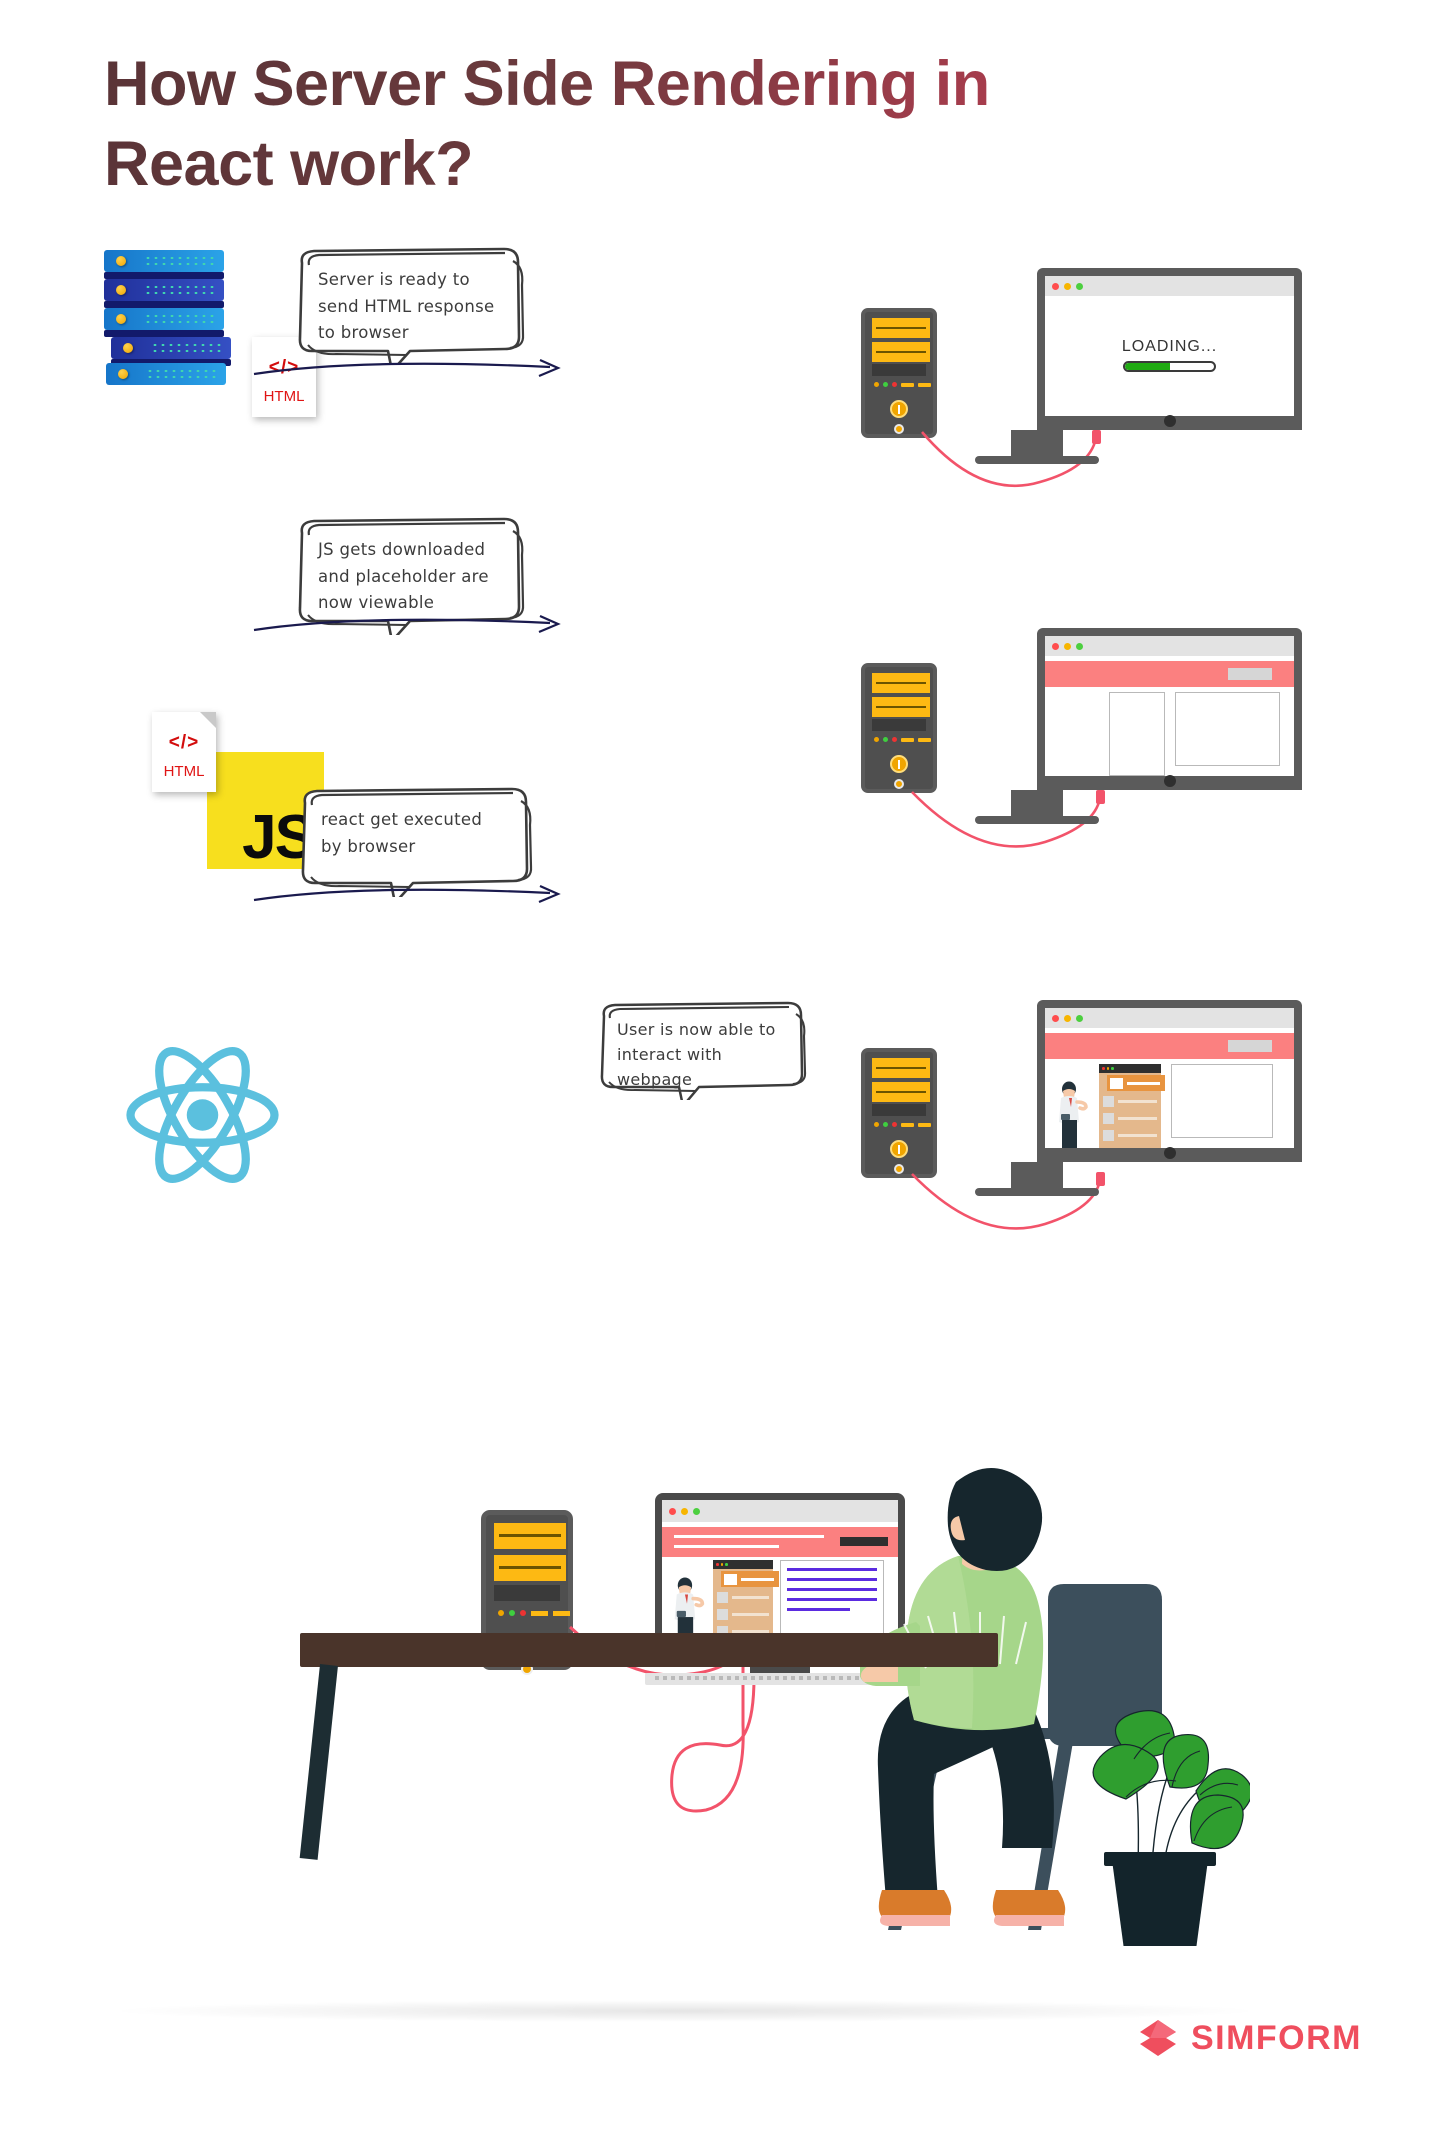 The height and width of the screenshot is (2136, 1434). I want to click on page-title-line-1: How Server Side Rendering in, so click(547, 84).